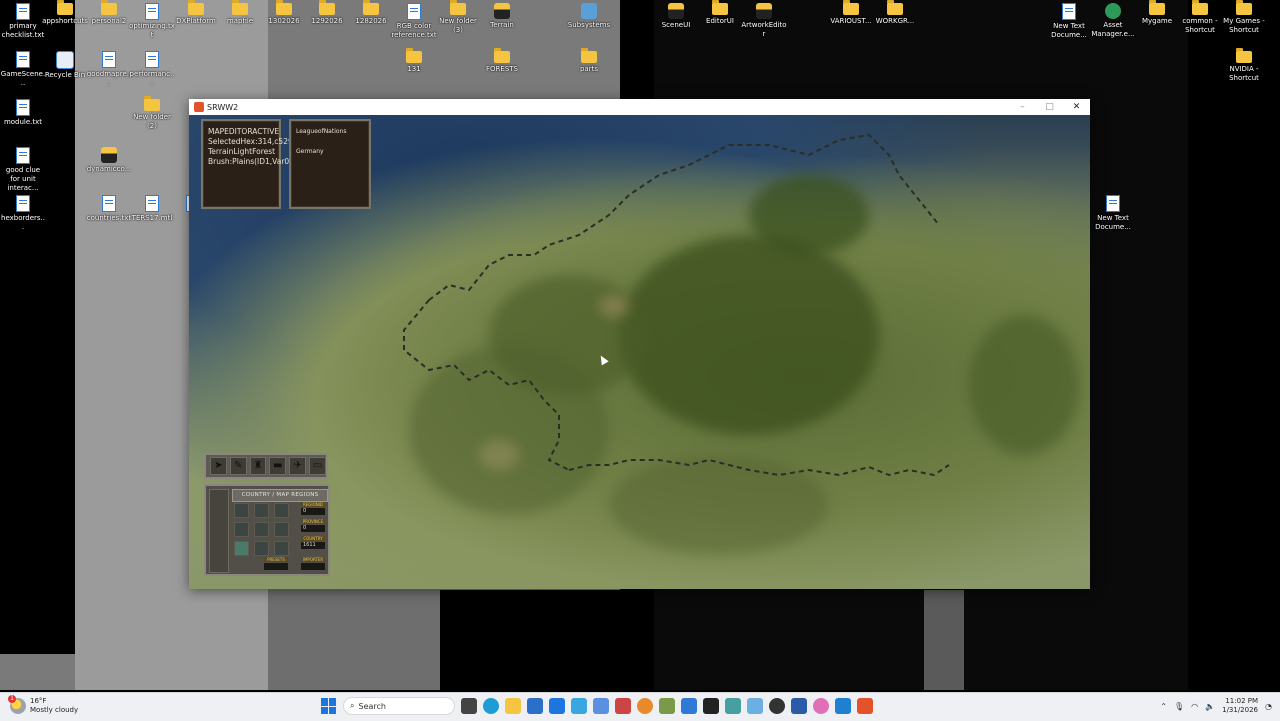  I want to click on chevron-up-icon: ⌃, so click(1163, 706).